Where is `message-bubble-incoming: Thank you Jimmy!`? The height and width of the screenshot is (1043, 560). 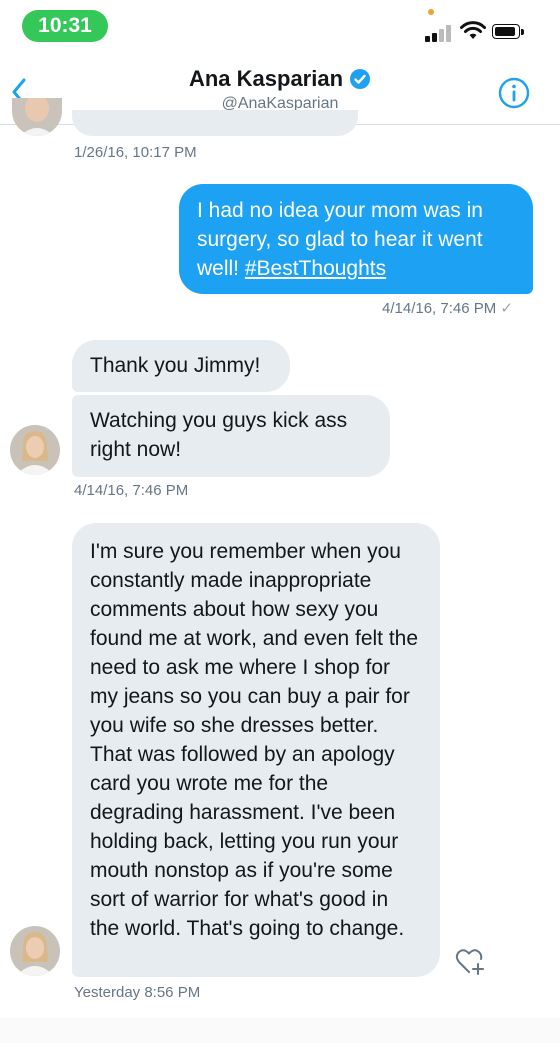 message-bubble-incoming: Thank you Jimmy! is located at coordinates (181, 366).